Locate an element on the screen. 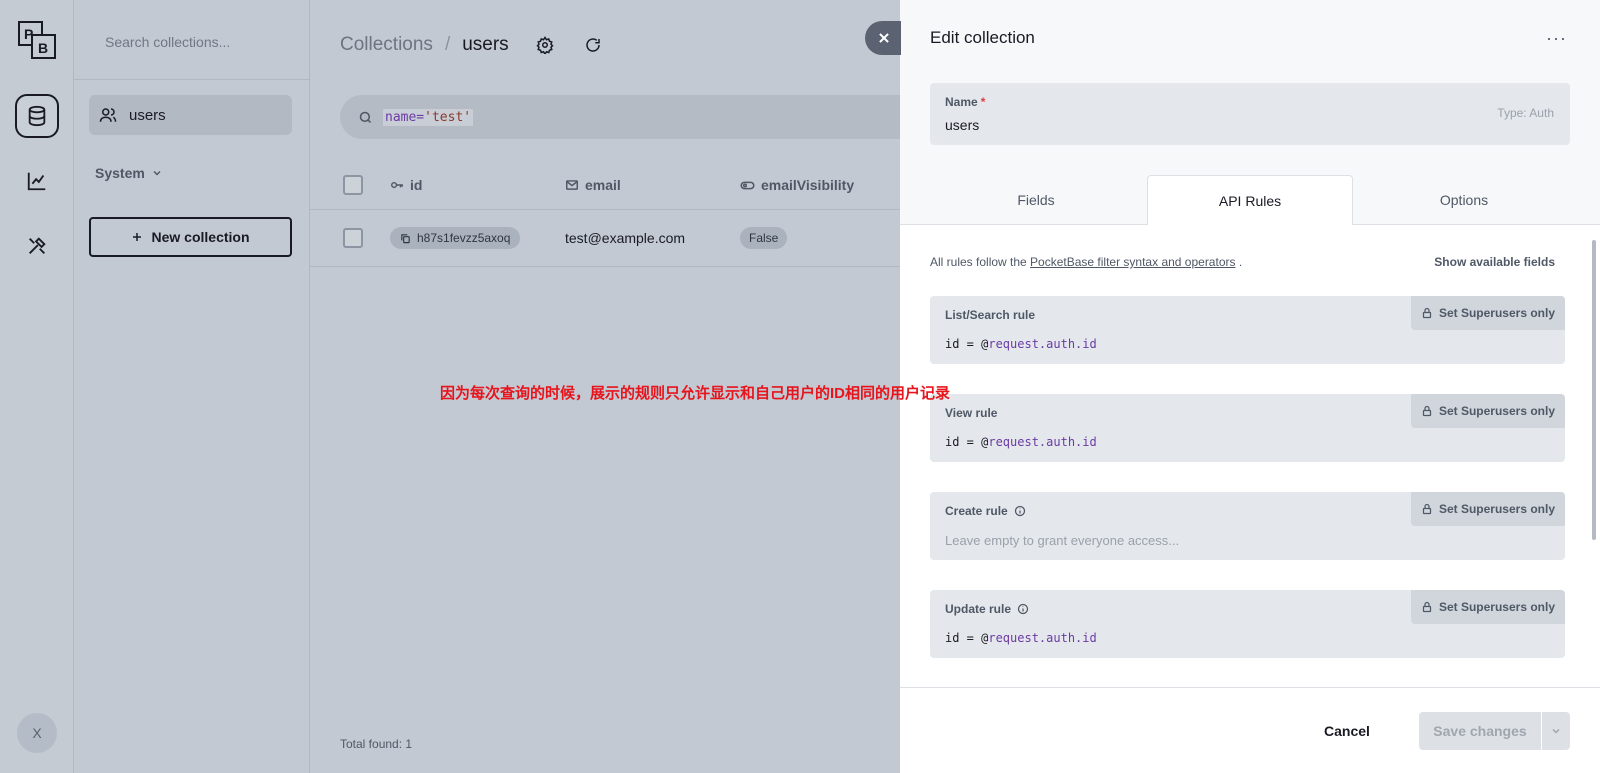 This screenshot has width=1600, height=773. new-collection-button: New collection is located at coordinates (190, 237).